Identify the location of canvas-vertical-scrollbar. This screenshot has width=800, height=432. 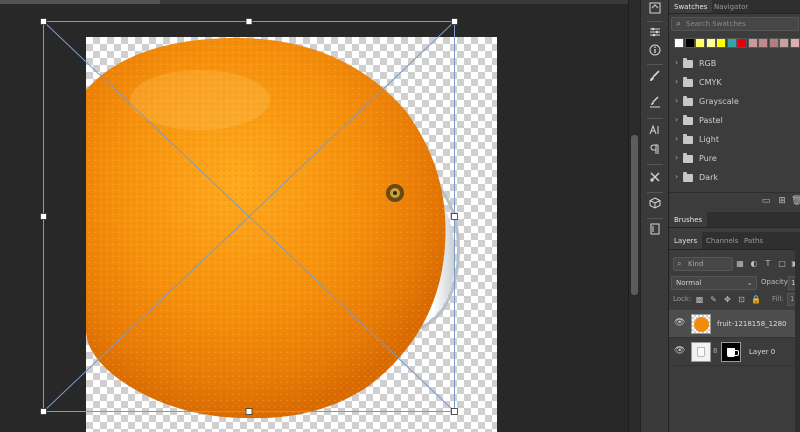
(634, 216).